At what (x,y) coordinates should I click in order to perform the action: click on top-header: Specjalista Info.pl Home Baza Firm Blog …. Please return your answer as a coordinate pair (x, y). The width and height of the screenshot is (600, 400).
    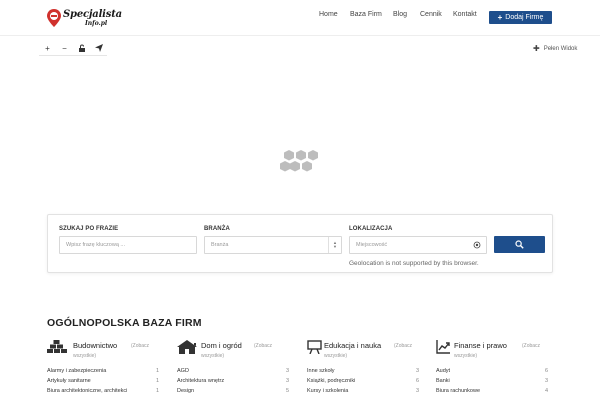
    Looking at the image, I should click on (300, 18).